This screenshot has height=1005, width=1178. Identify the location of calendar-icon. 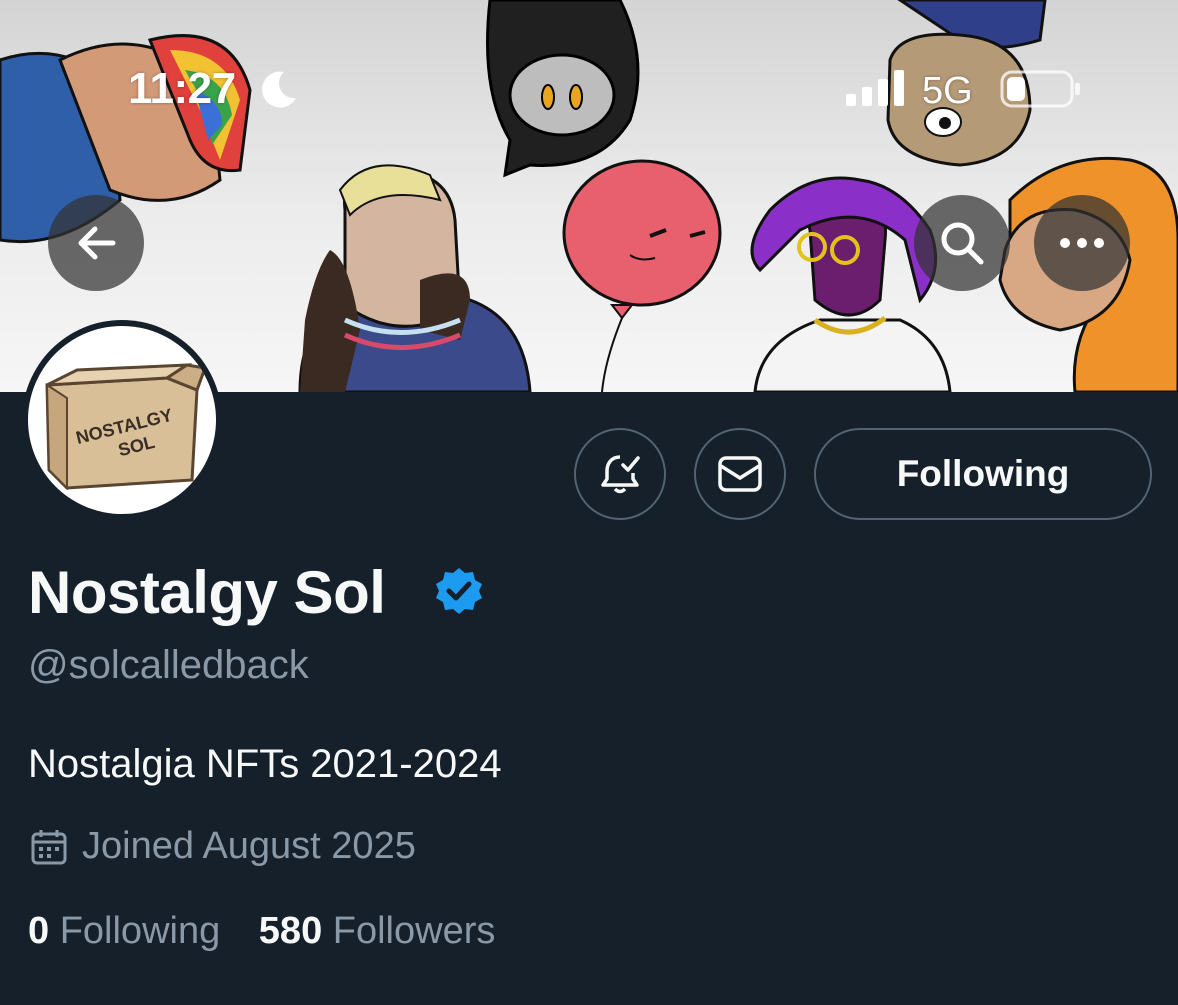
(49, 847).